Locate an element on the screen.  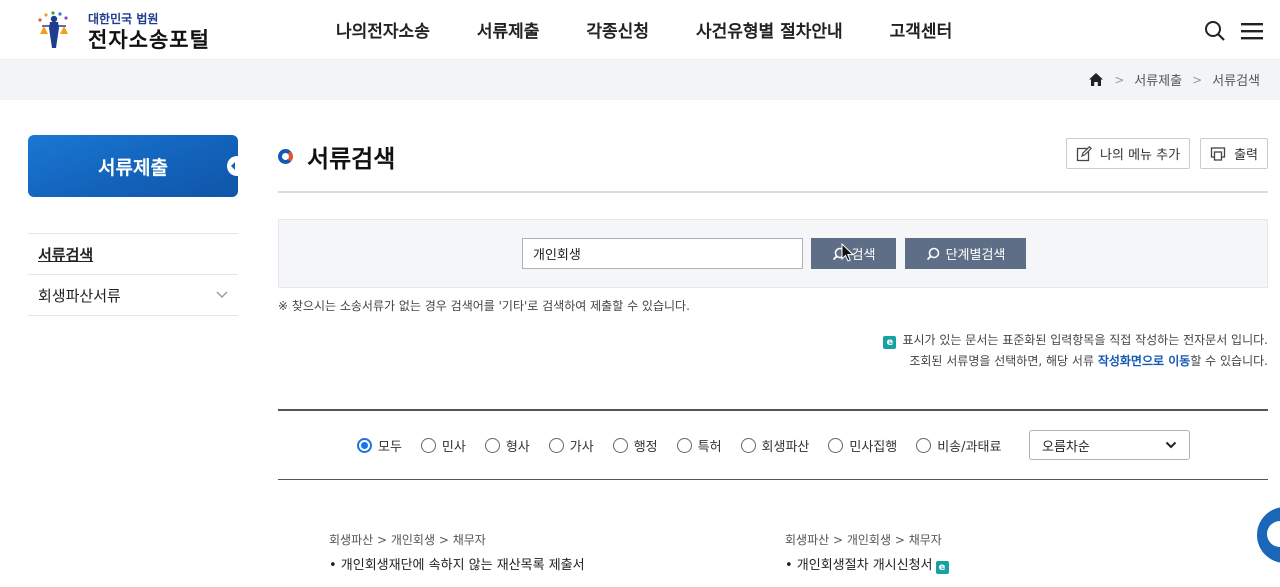
radio-label: 비송/과태료 is located at coordinates (969, 447).